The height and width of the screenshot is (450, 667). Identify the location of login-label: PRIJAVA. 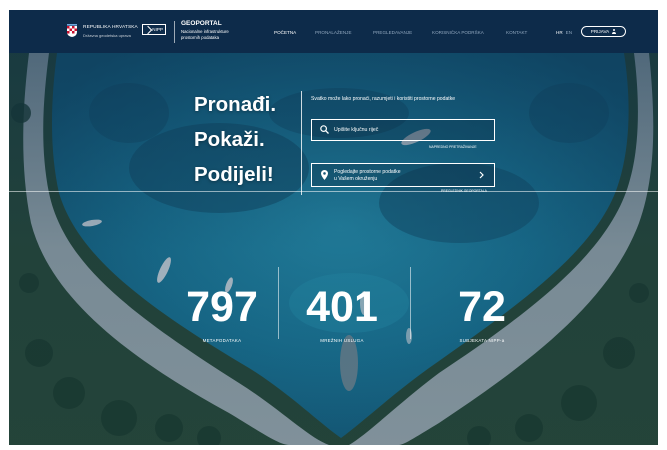
(600, 31).